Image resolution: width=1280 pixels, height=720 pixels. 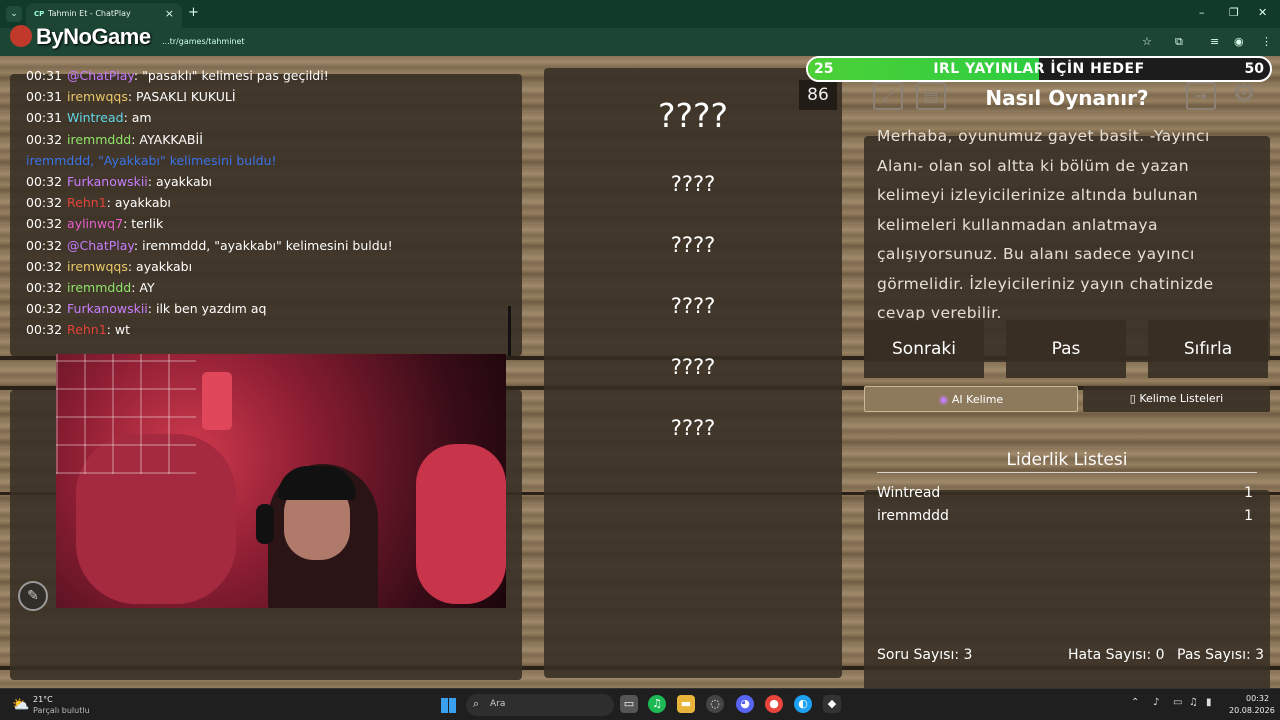 I want to click on chat-text: : PASAKLI KUKULİ, so click(x=181, y=97).